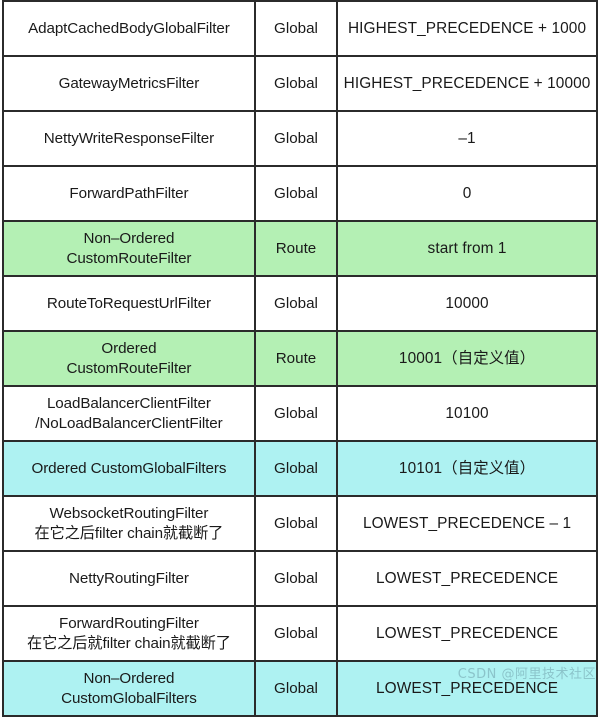 The image size is (602, 717). Describe the element at coordinates (129, 83) in the screenshot. I see `cell-filter-name: GatewayMetricsFilter` at that location.